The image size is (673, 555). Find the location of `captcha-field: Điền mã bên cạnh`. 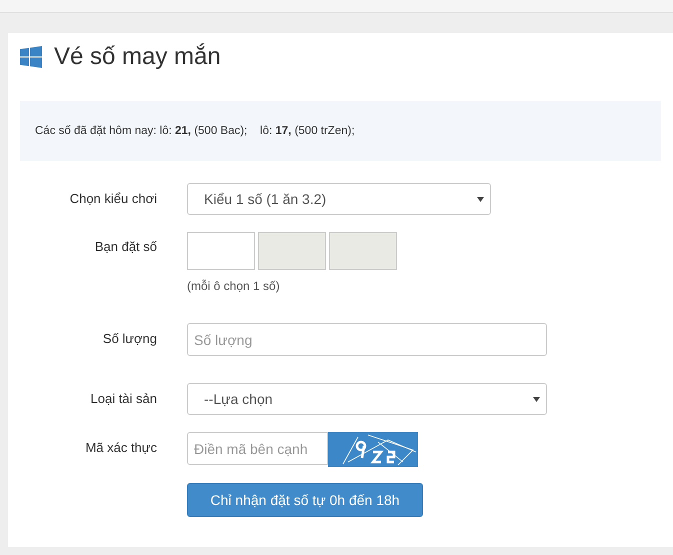

captcha-field: Điền mã bên cạnh is located at coordinates (257, 448).